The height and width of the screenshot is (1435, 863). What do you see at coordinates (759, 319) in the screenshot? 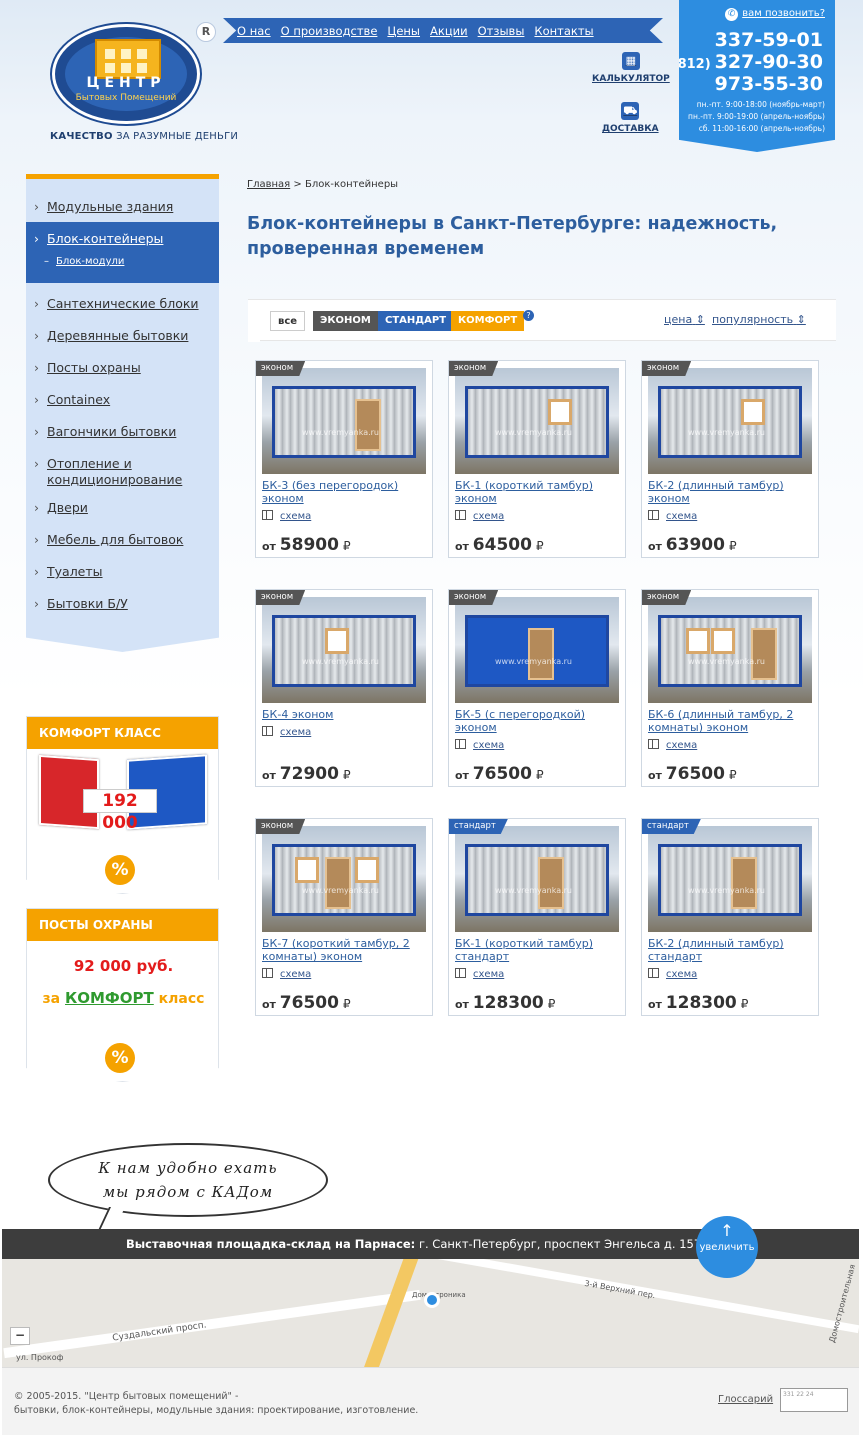
I see `sort-popularity: популярность ⇕` at bounding box center [759, 319].